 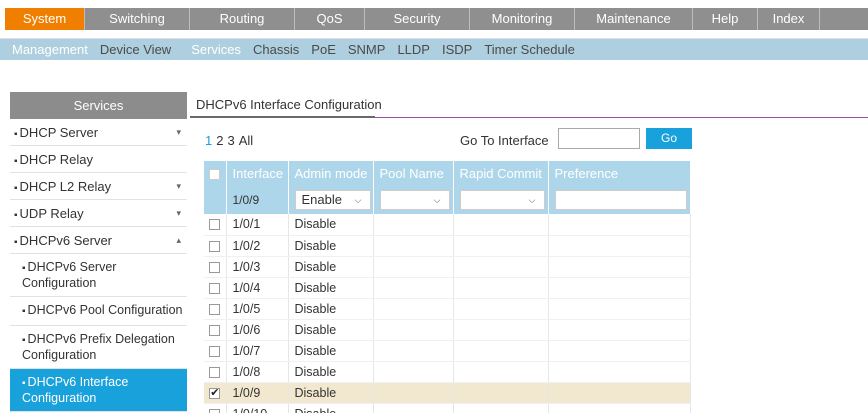 What do you see at coordinates (522, 19) in the screenshot?
I see `tab-monitoring: Monitoring` at bounding box center [522, 19].